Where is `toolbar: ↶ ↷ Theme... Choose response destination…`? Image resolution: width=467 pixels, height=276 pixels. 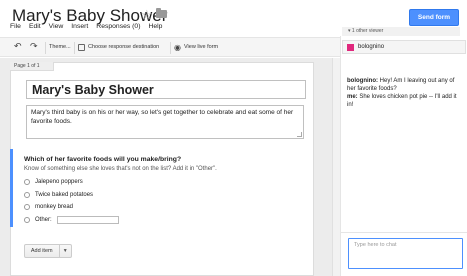
toolbar: ↶ ↷ Theme... Choose response destination… is located at coordinates (170, 47).